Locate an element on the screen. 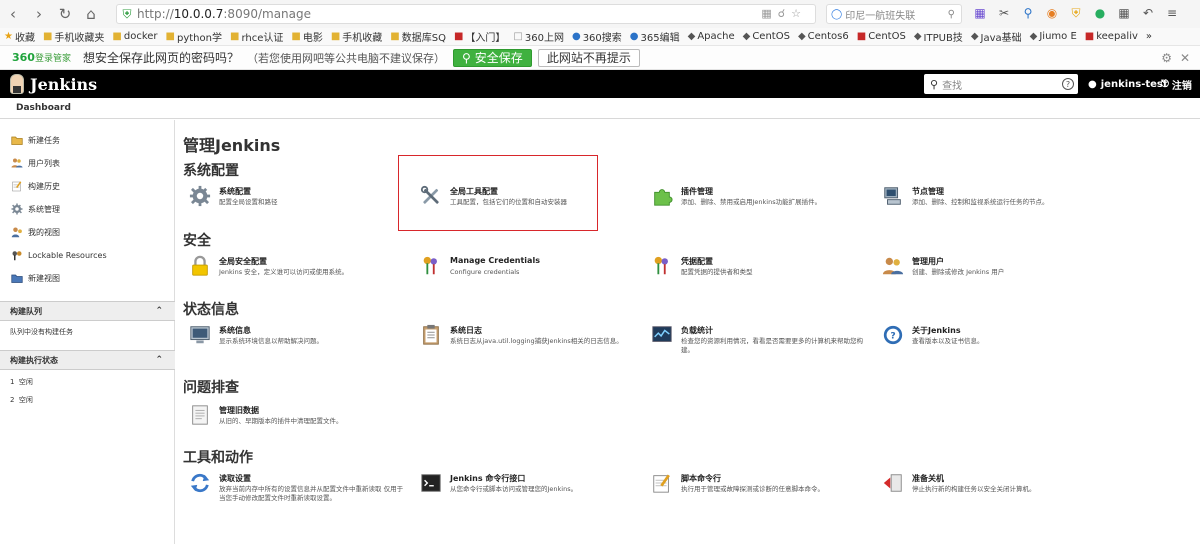 This screenshot has width=1200, height=544. dark-icon: ◆ is located at coordinates (974, 36).